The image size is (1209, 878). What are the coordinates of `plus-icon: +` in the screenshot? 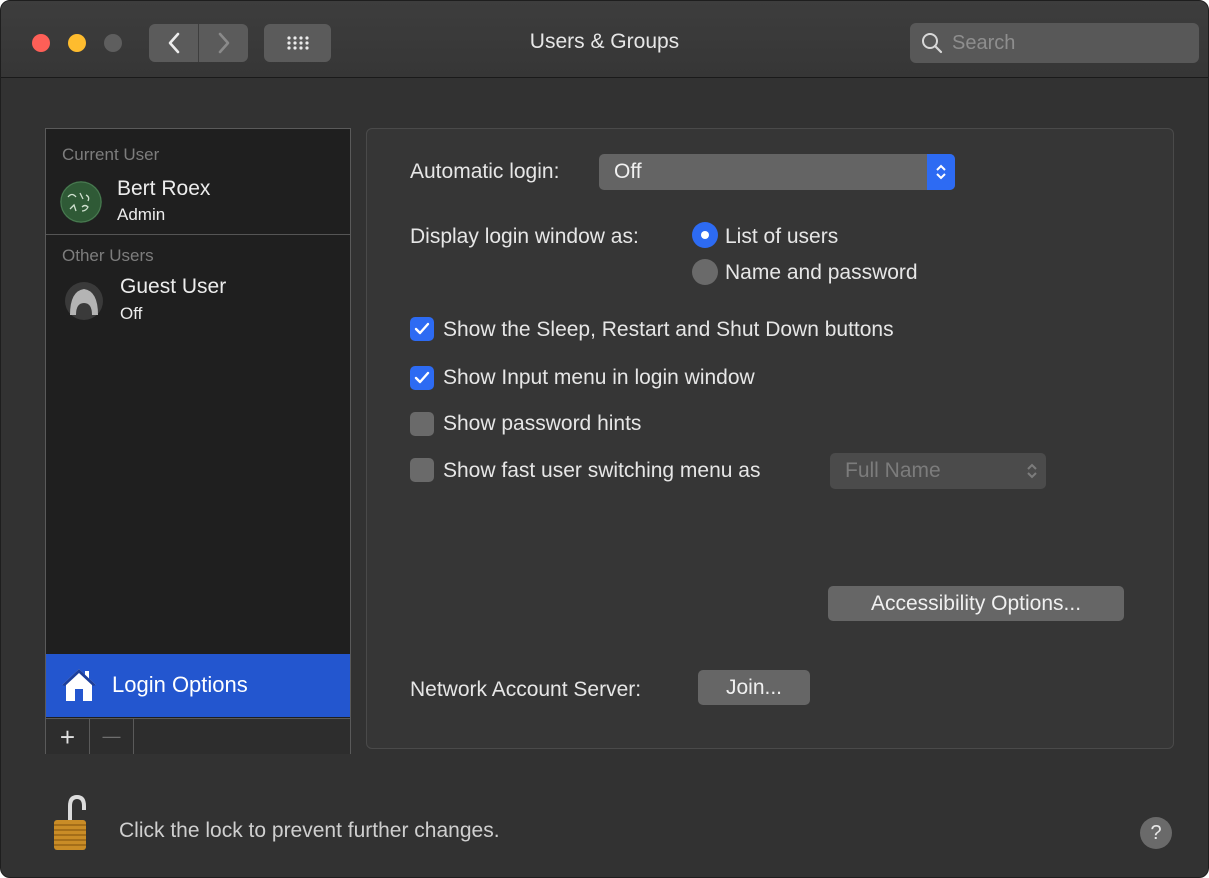 It's located at (67, 736).